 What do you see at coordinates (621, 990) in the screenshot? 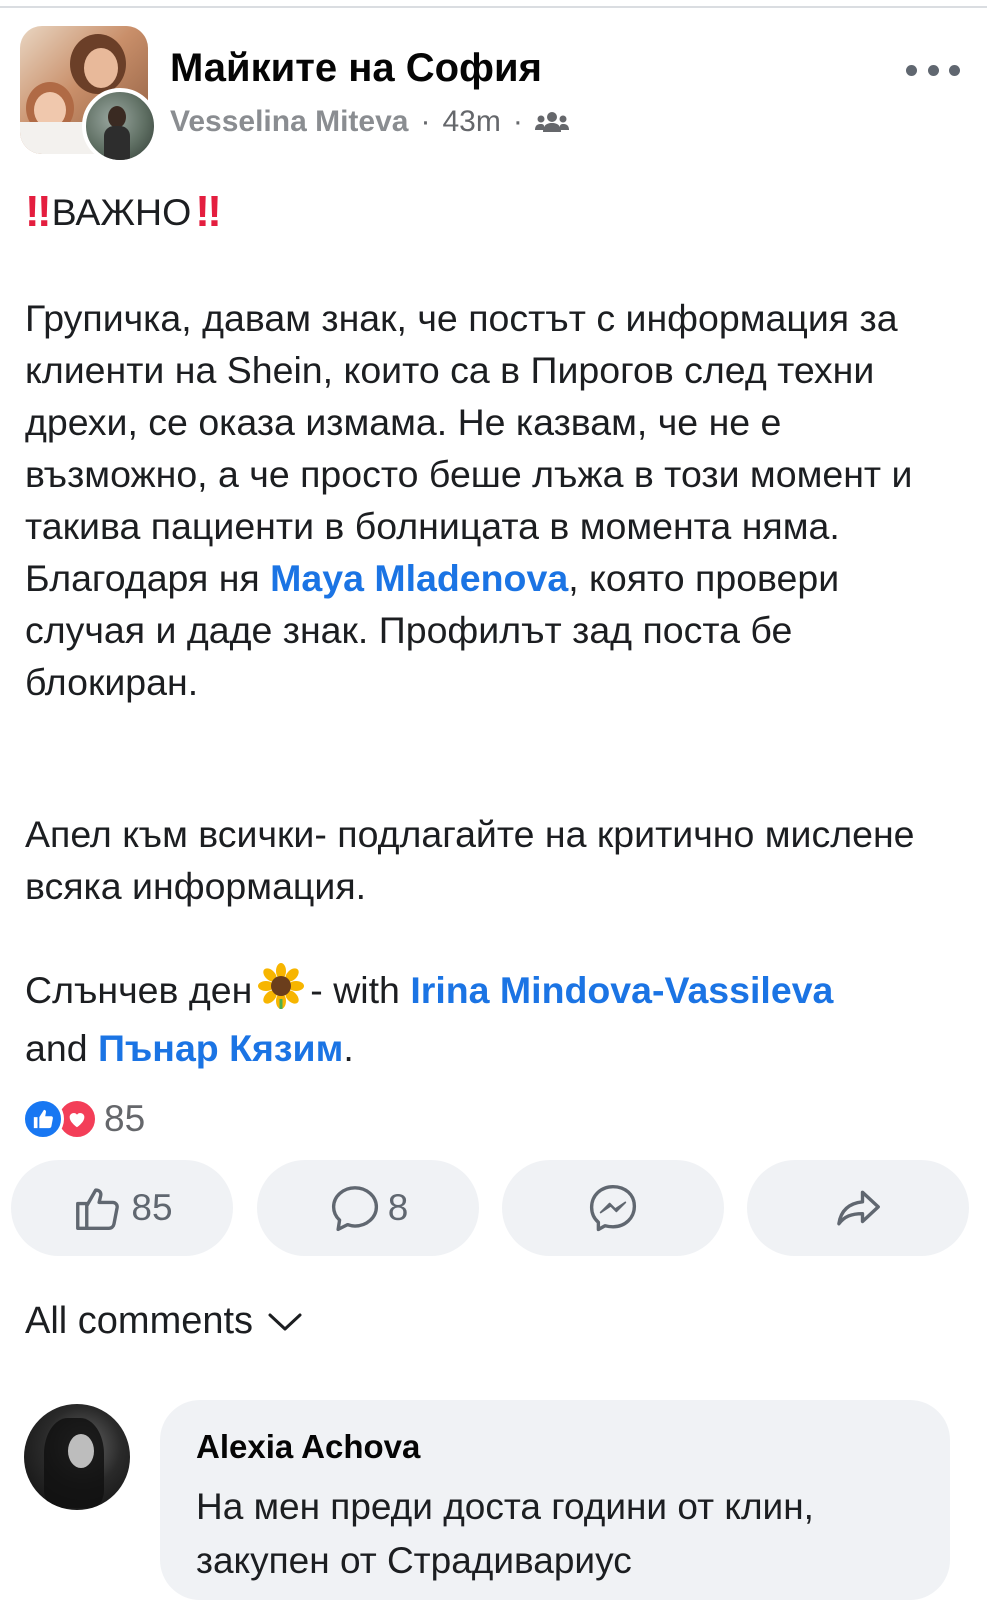
I see `mention-link: Irina Mindova-Vassileva` at bounding box center [621, 990].